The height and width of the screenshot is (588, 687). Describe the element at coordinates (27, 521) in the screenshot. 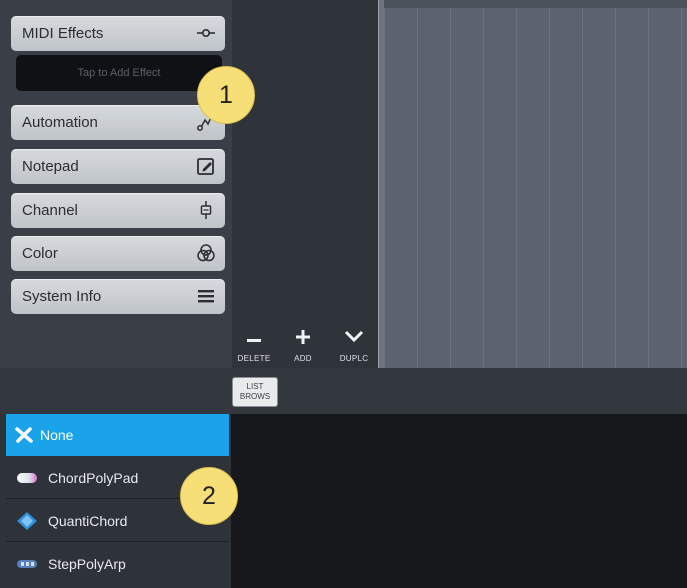

I see `quantichord-icon` at that location.